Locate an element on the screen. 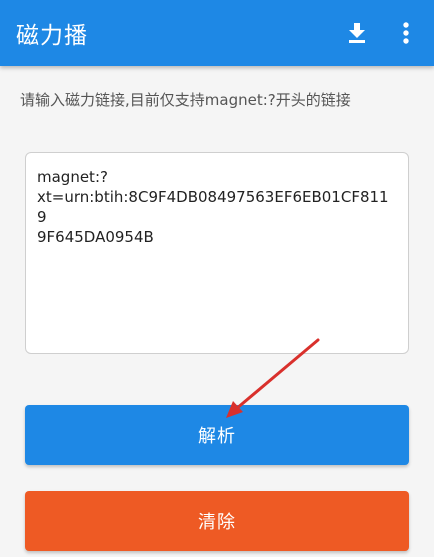  more-vert-icon is located at coordinates (406, 33).